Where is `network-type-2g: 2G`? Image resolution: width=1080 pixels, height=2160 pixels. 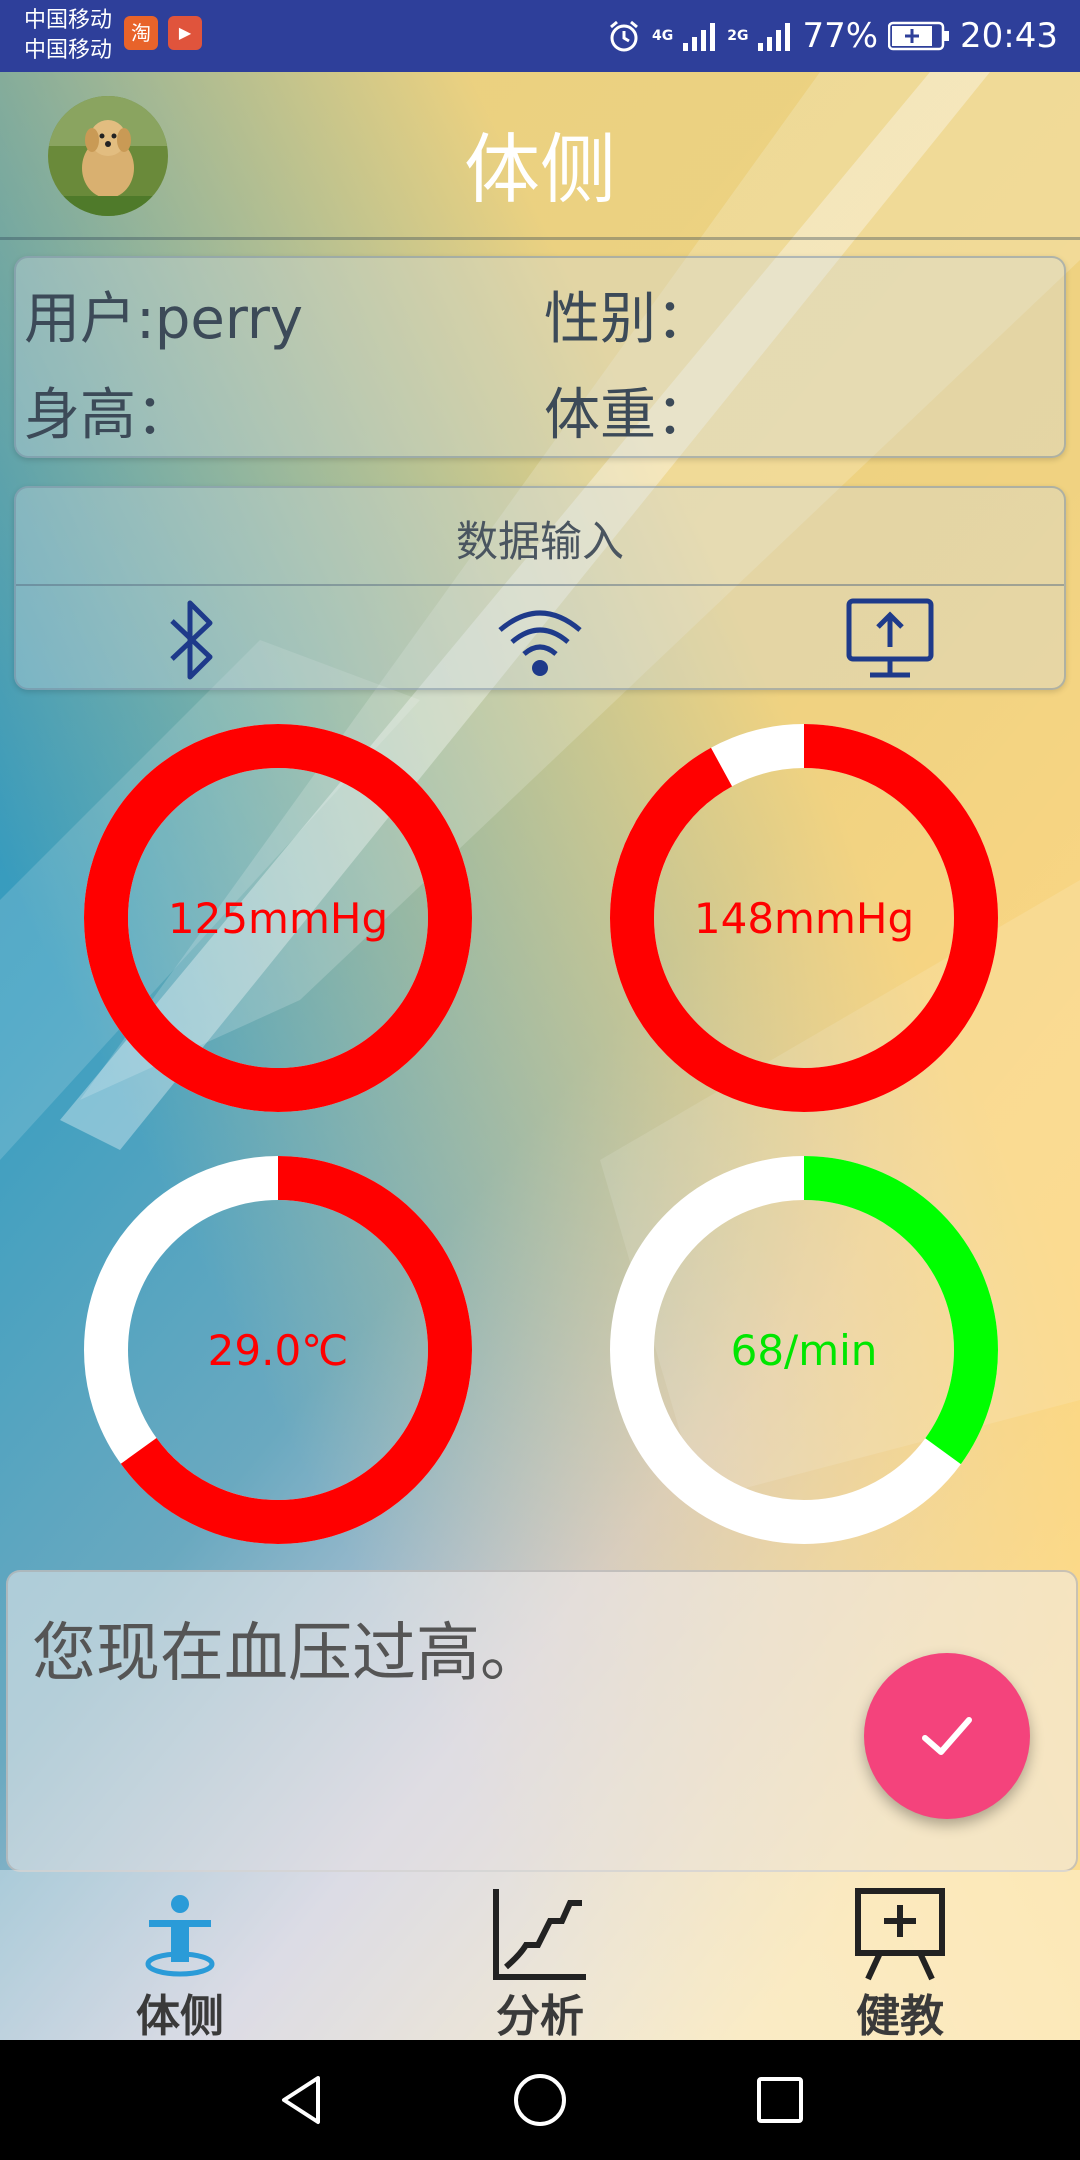 network-type-2g: 2G is located at coordinates (738, 36).